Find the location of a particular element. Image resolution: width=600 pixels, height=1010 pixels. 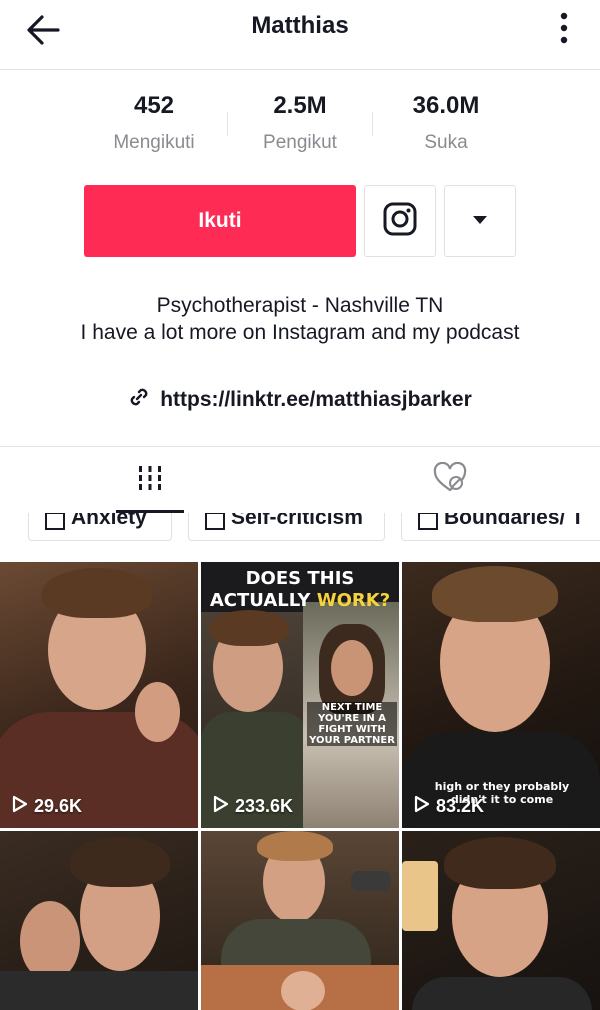

liked-hidden-icon is located at coordinates (450, 480).